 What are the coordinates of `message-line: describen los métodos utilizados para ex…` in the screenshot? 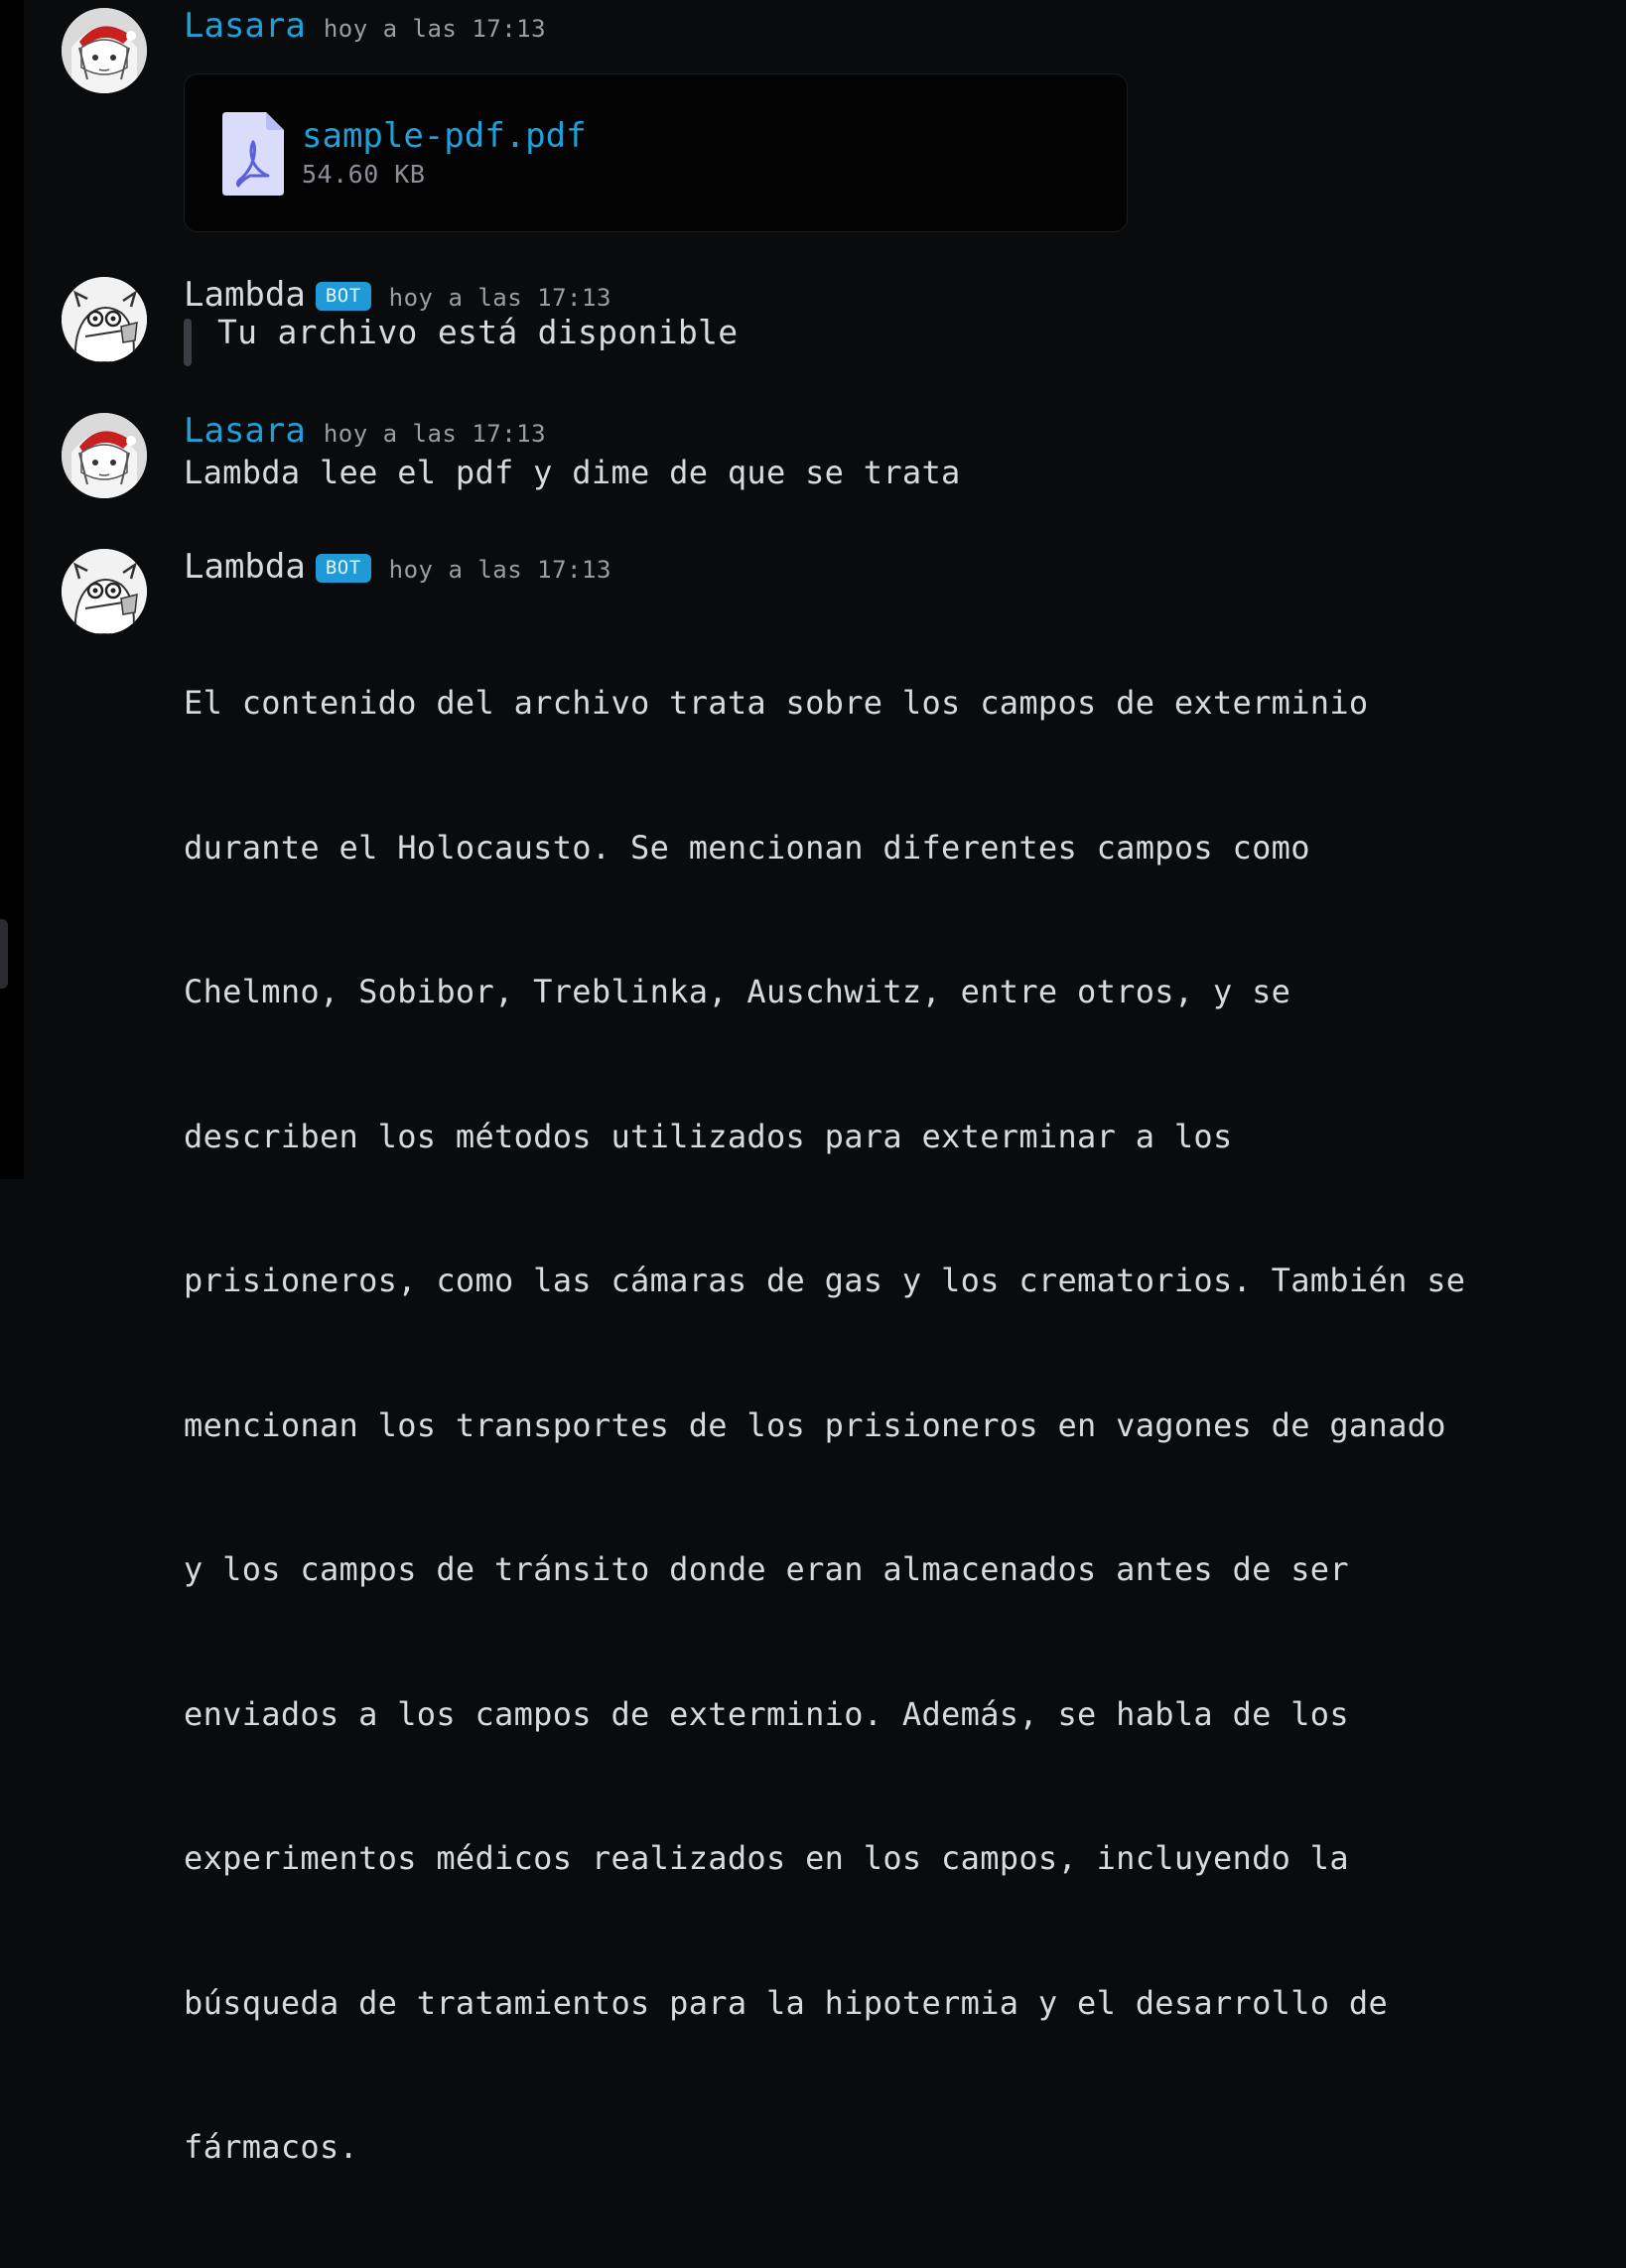 It's located at (708, 1136).